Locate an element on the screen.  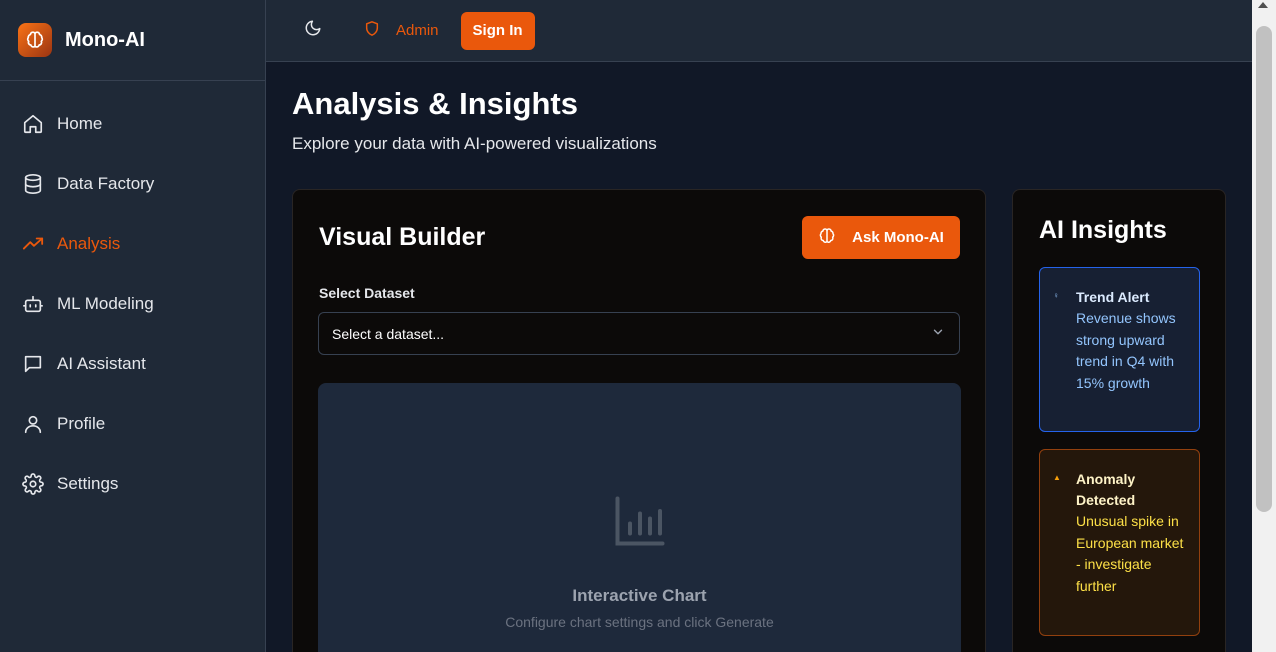
chat-icon is located at coordinates (33, 364).